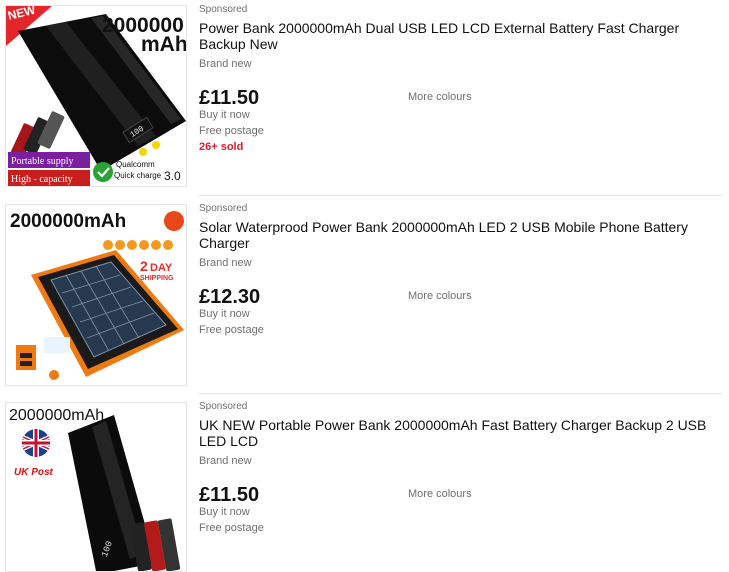 This screenshot has width=729, height=572. Describe the element at coordinates (144, 266) in the screenshot. I see `day-badge-number: 2` at that location.